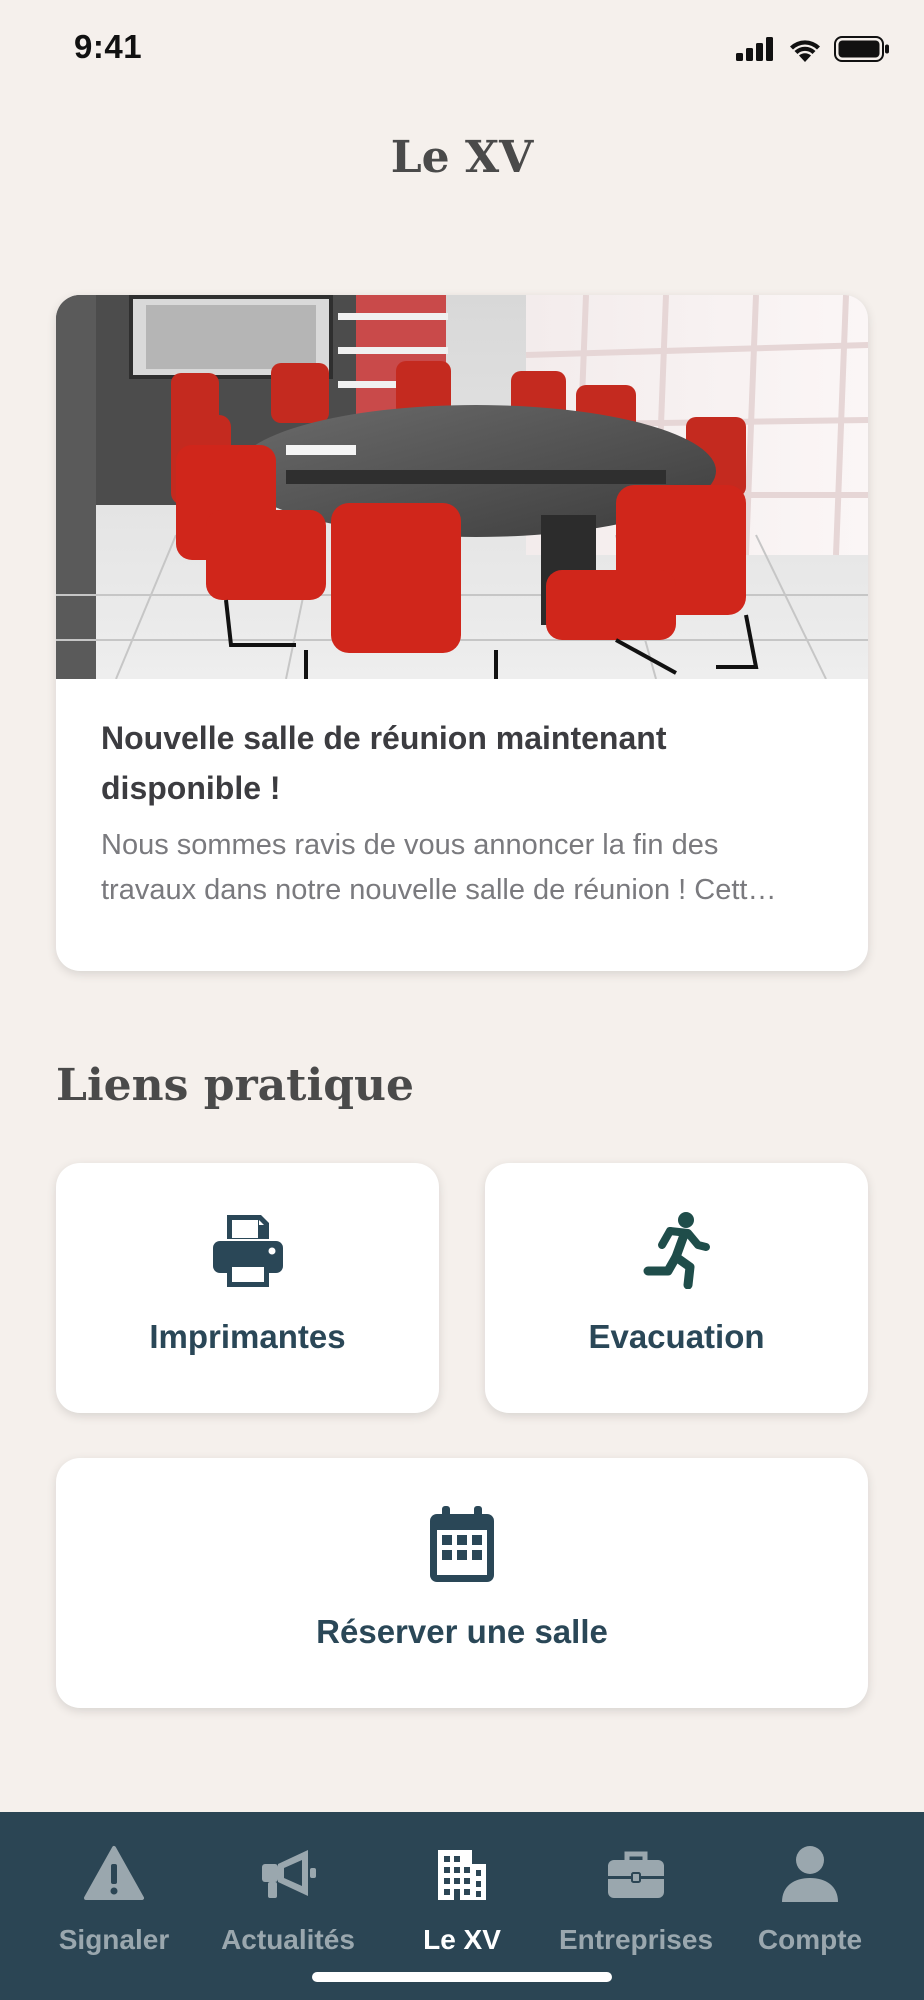  Describe the element at coordinates (636, 1874) in the screenshot. I see `briefcase-icon` at that location.